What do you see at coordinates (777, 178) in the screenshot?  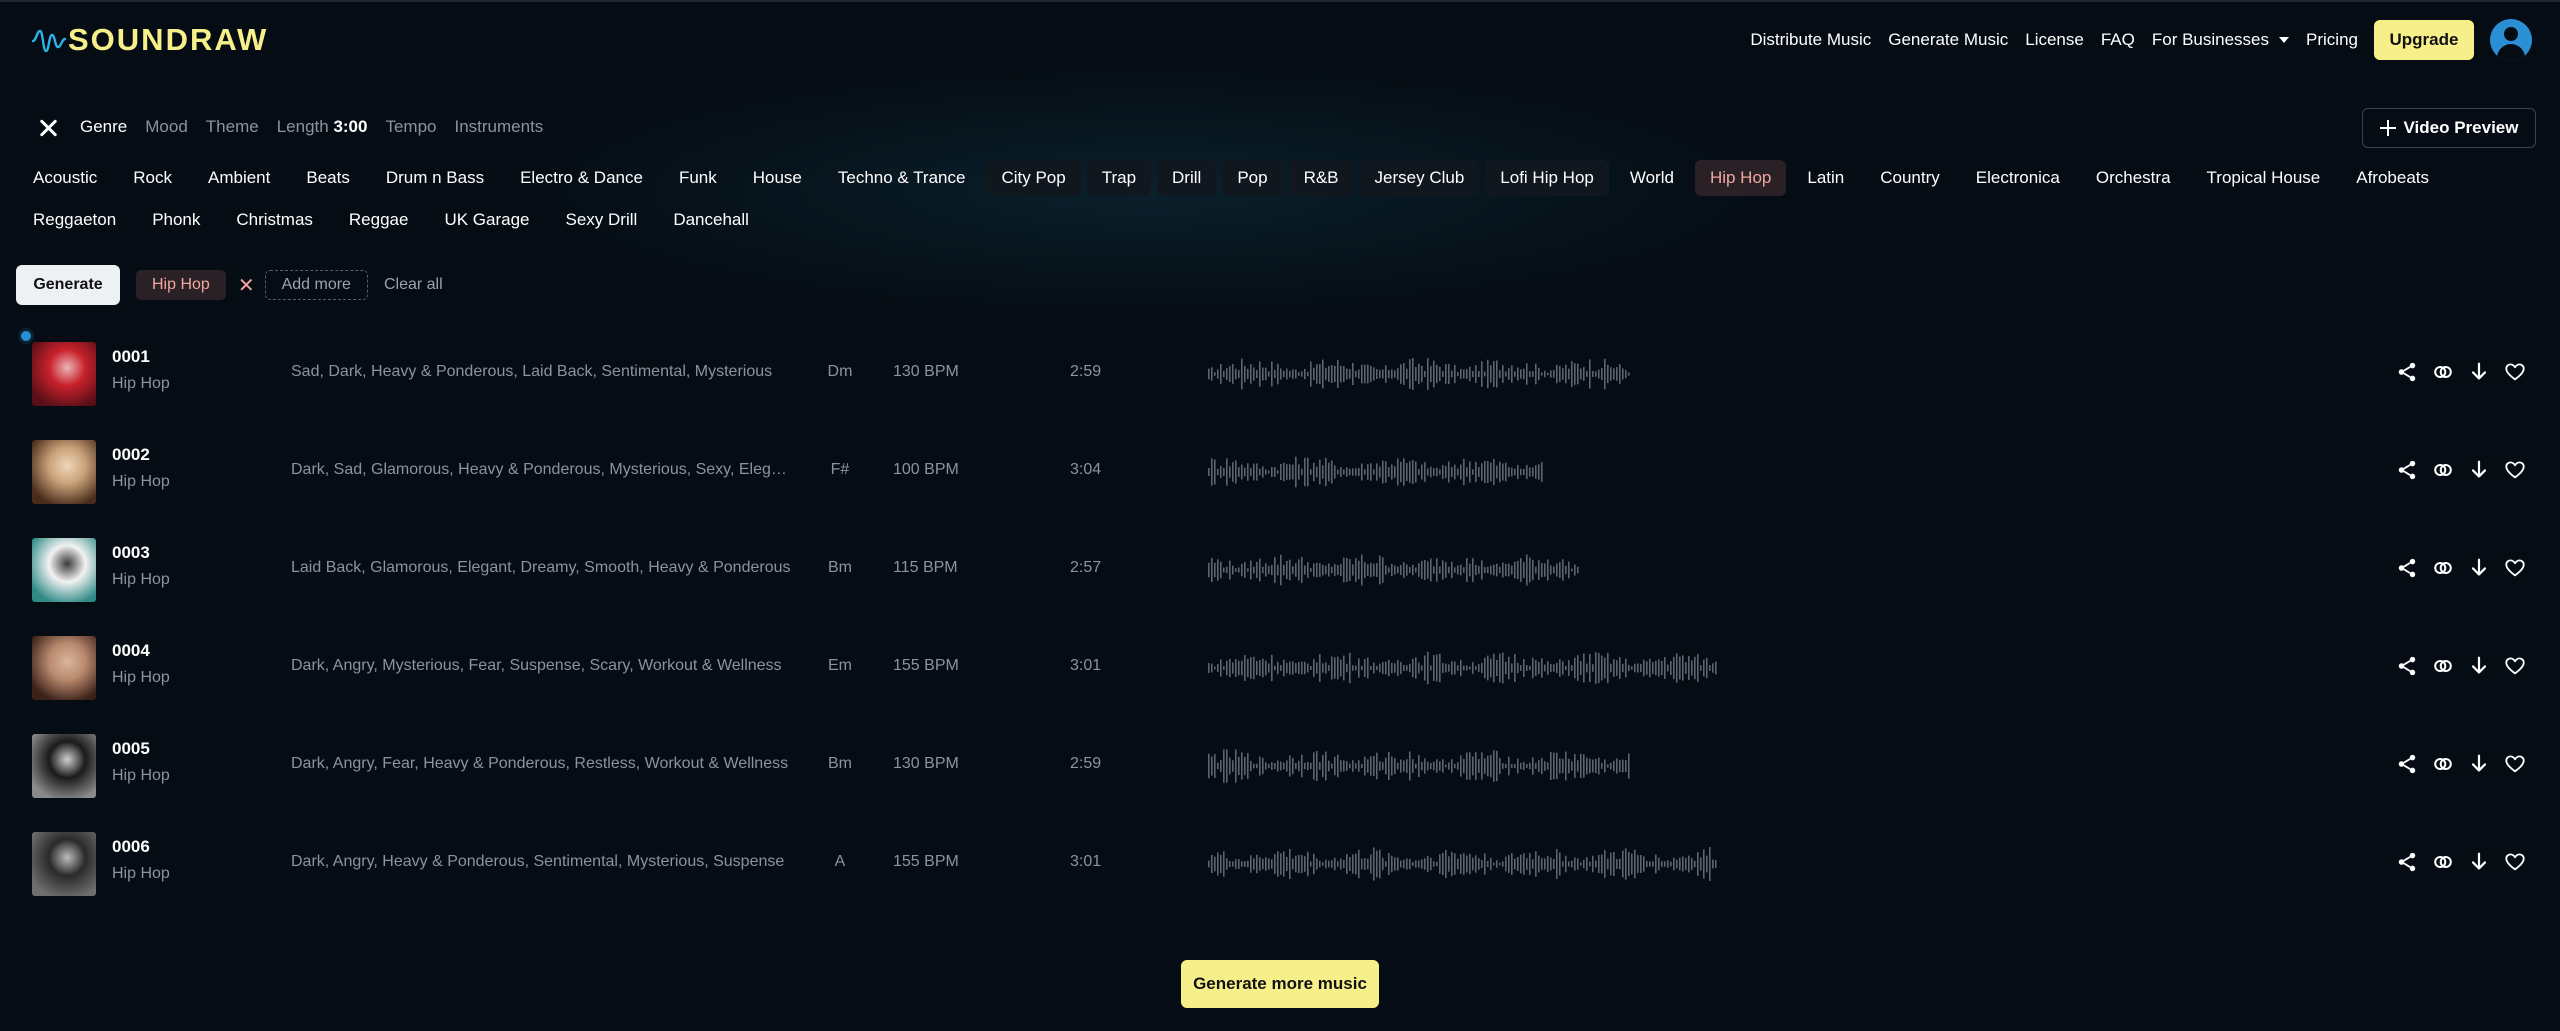 I see `genre-chip-house: House` at bounding box center [777, 178].